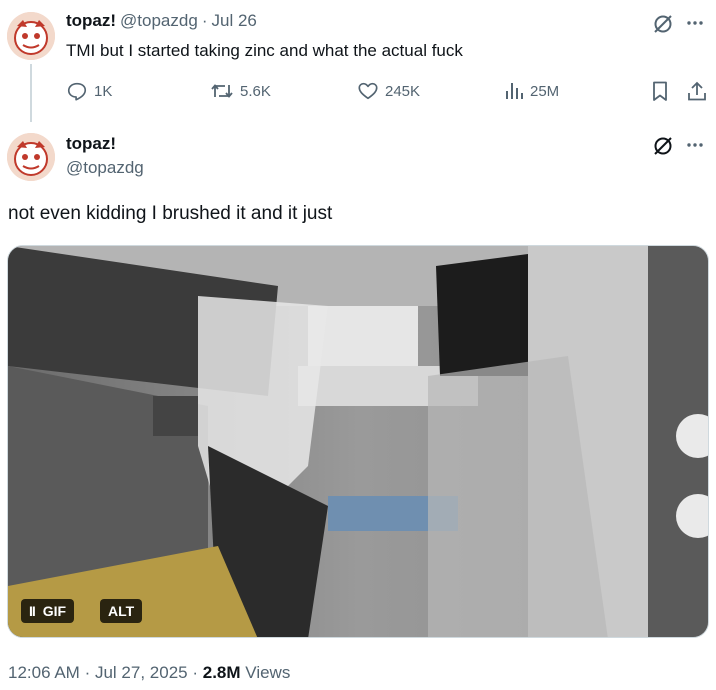  I want to click on gif-badge: GIF, so click(54, 611).